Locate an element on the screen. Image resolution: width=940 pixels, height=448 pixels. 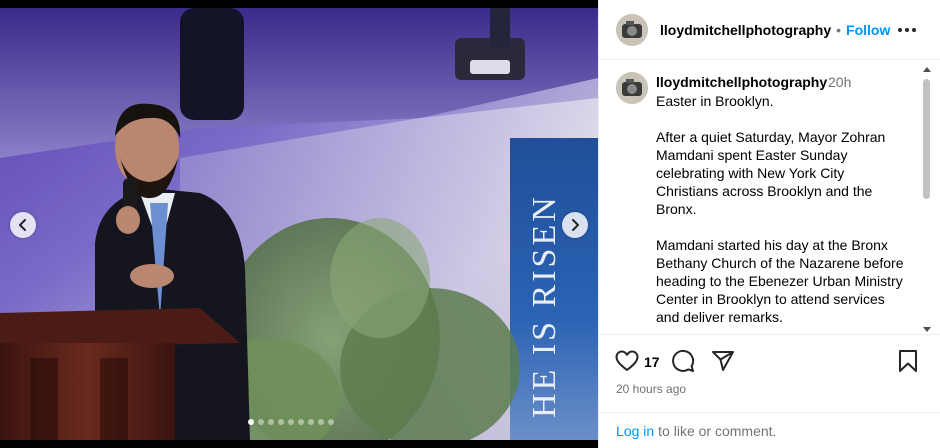
chevron-left-icon is located at coordinates (22, 225).